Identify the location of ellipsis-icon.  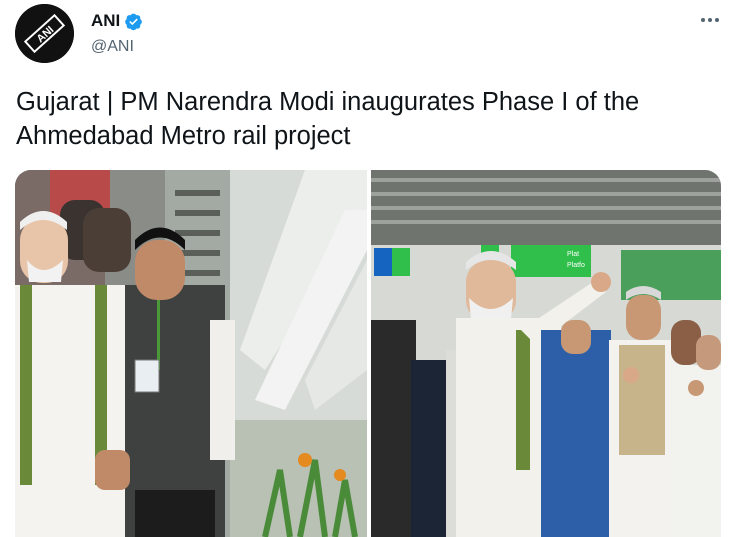
(710, 20).